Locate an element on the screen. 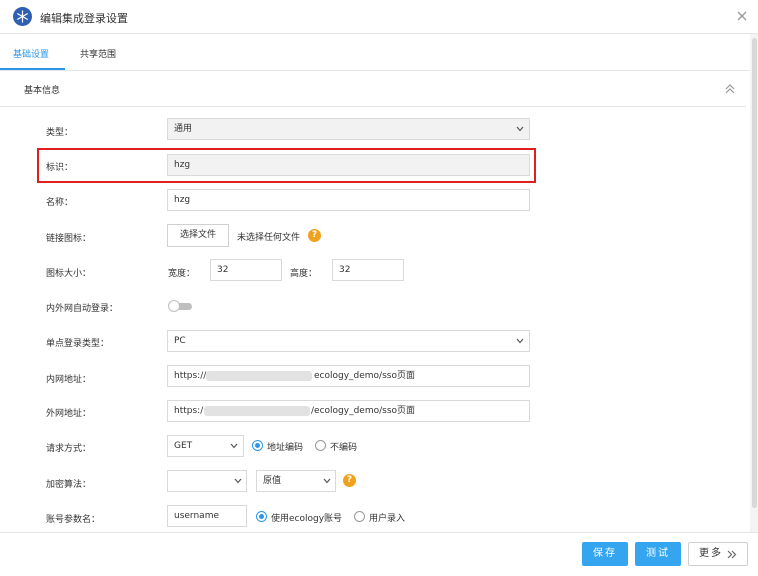 This screenshot has width=758, height=576. radio-use-ecology-account is located at coordinates (261, 516).